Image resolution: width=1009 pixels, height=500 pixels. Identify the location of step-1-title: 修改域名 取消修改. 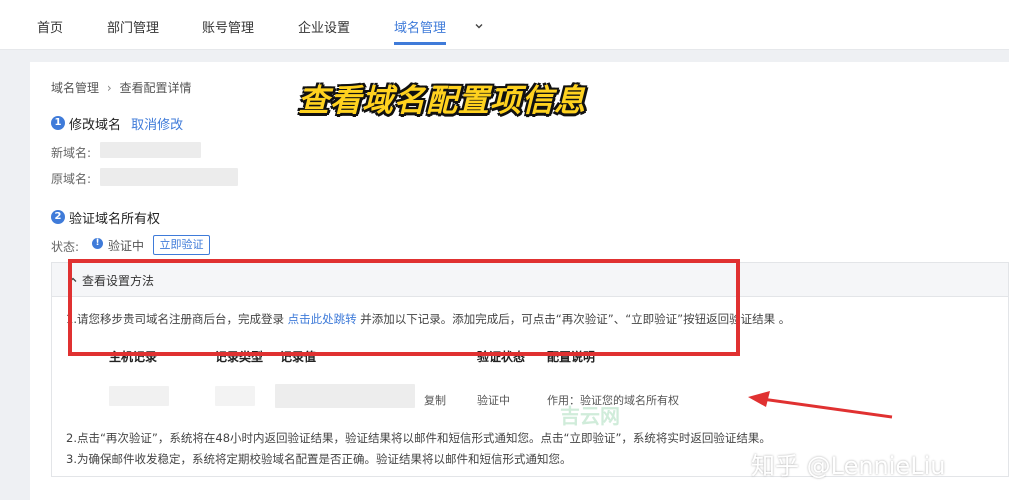
(126, 123).